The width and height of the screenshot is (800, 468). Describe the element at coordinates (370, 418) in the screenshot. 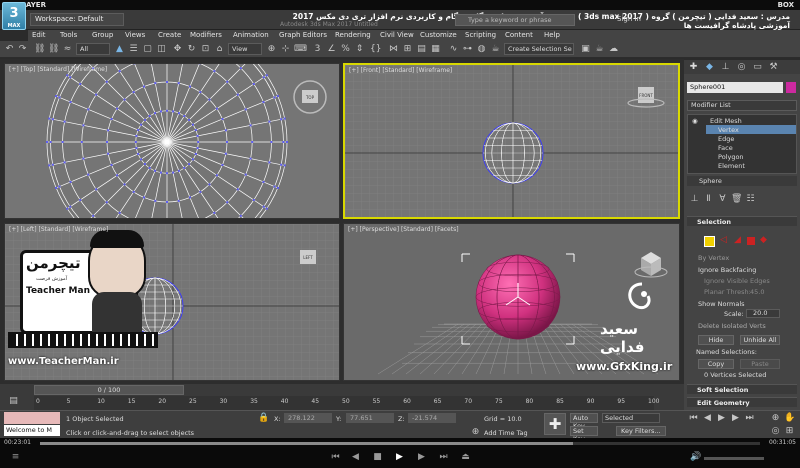

I see `y-coordinate-field: 77.651` at that location.